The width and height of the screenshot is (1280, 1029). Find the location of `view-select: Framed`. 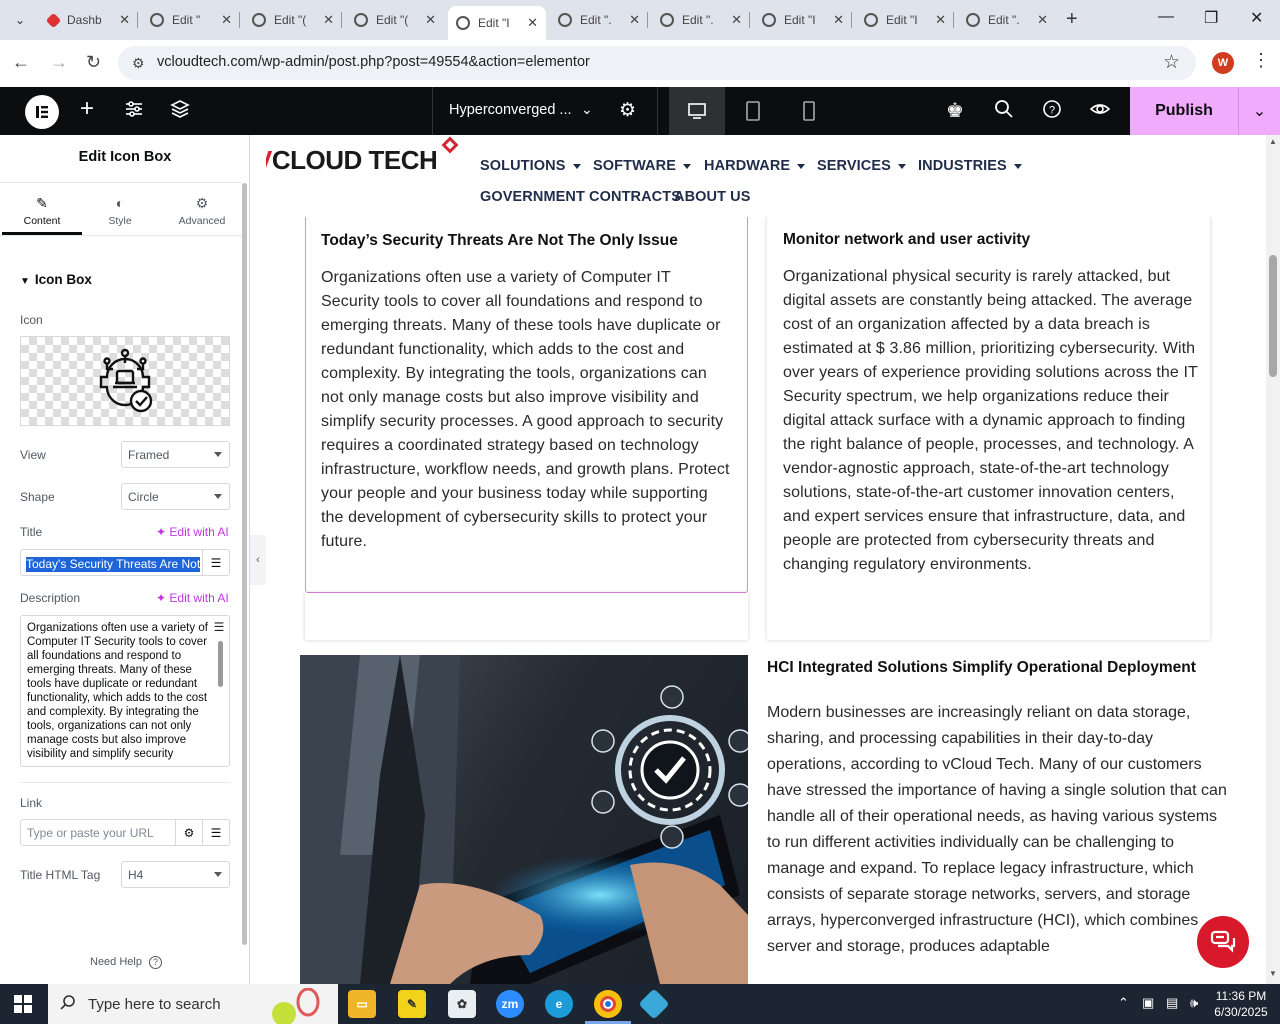

view-select: Framed is located at coordinates (175, 454).